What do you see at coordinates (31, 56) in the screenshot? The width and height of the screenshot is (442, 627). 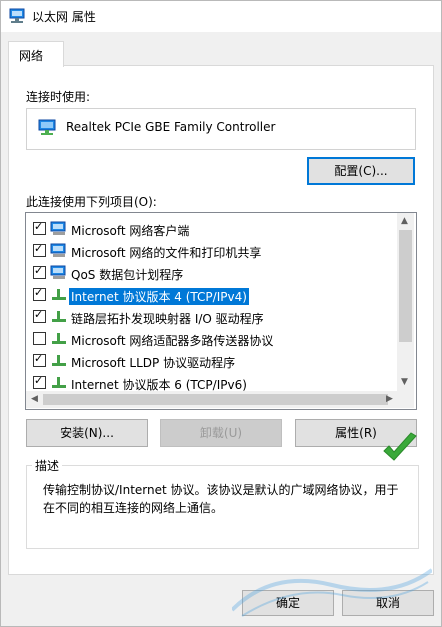 I see `tab-label: 网络` at bounding box center [31, 56].